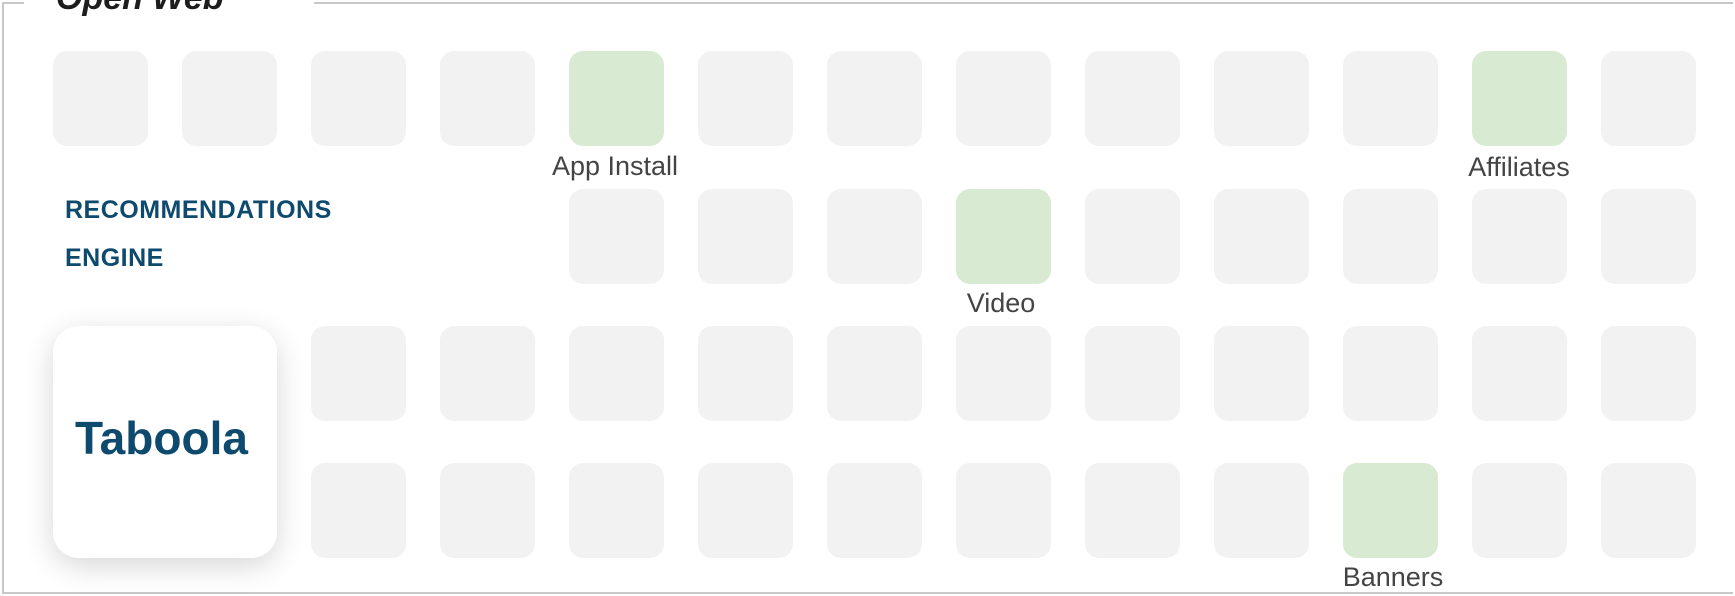 This screenshot has width=1735, height=596. What do you see at coordinates (14, 3) in the screenshot?
I see `frame-border-top-left` at bounding box center [14, 3].